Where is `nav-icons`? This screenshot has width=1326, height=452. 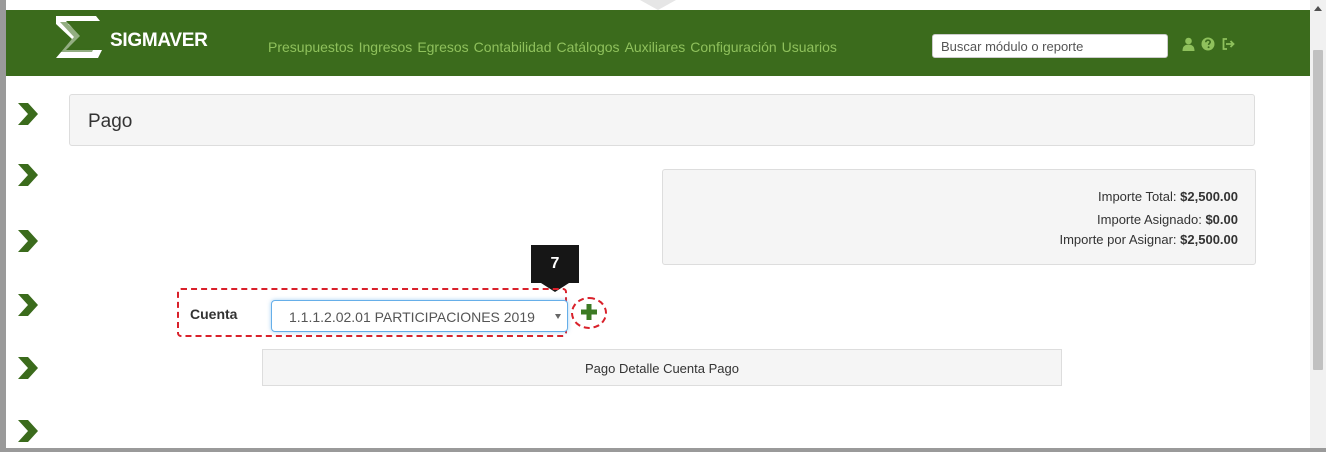 nav-icons is located at coordinates (1209, 44).